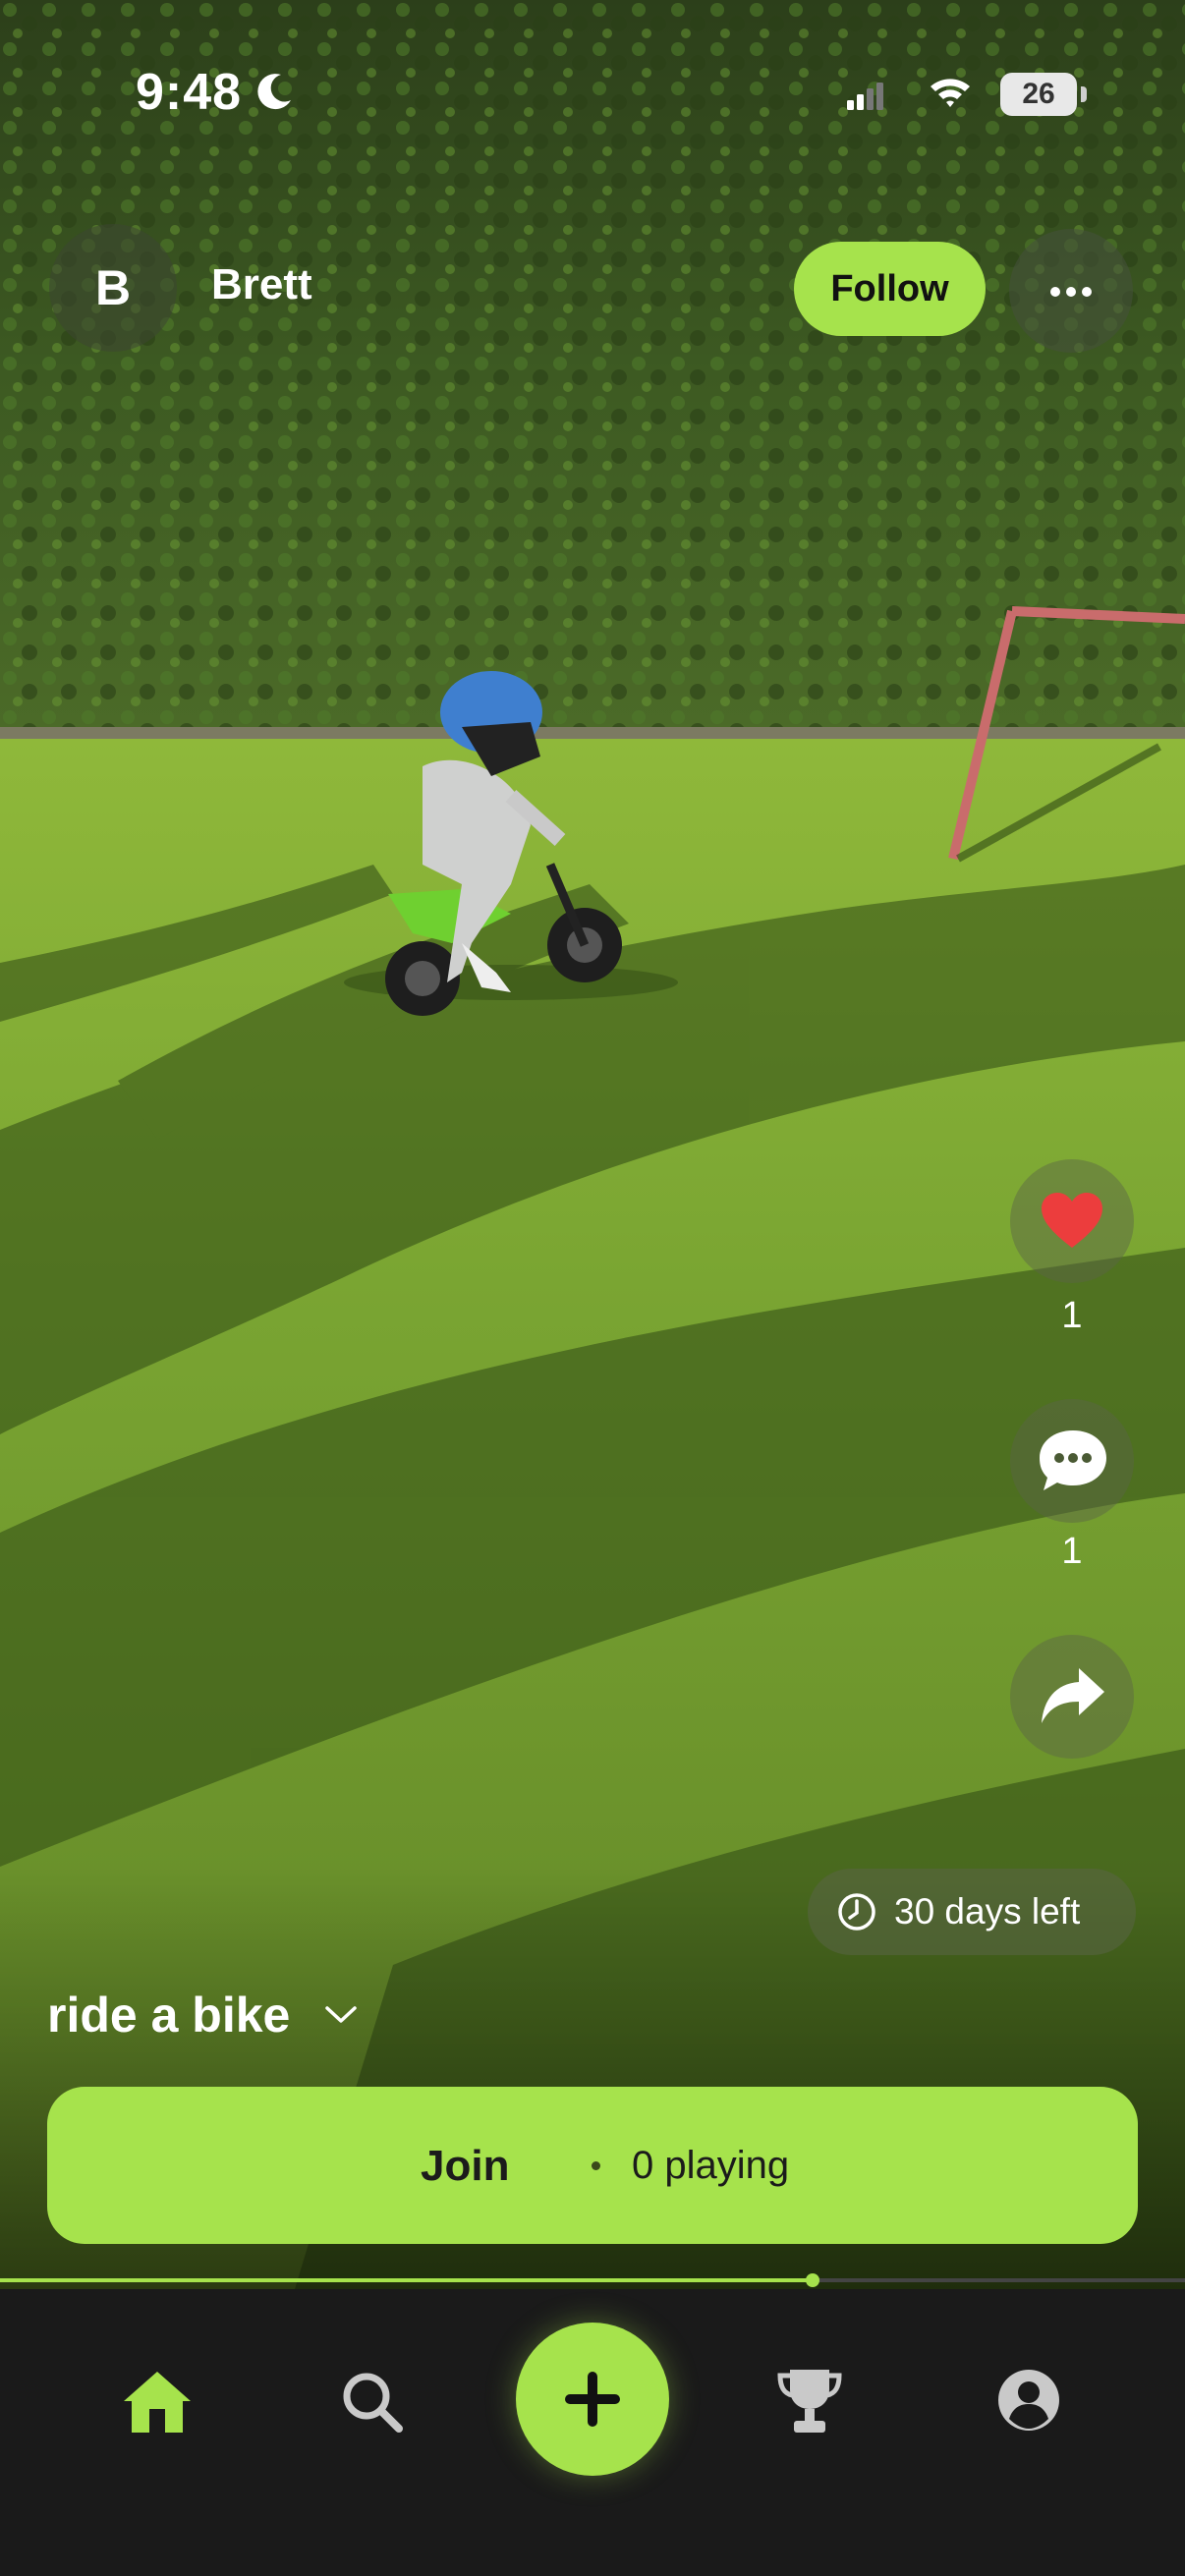 This screenshot has height=2576, width=1185. What do you see at coordinates (341, 2017) in the screenshot?
I see `chevron-down-icon` at bounding box center [341, 2017].